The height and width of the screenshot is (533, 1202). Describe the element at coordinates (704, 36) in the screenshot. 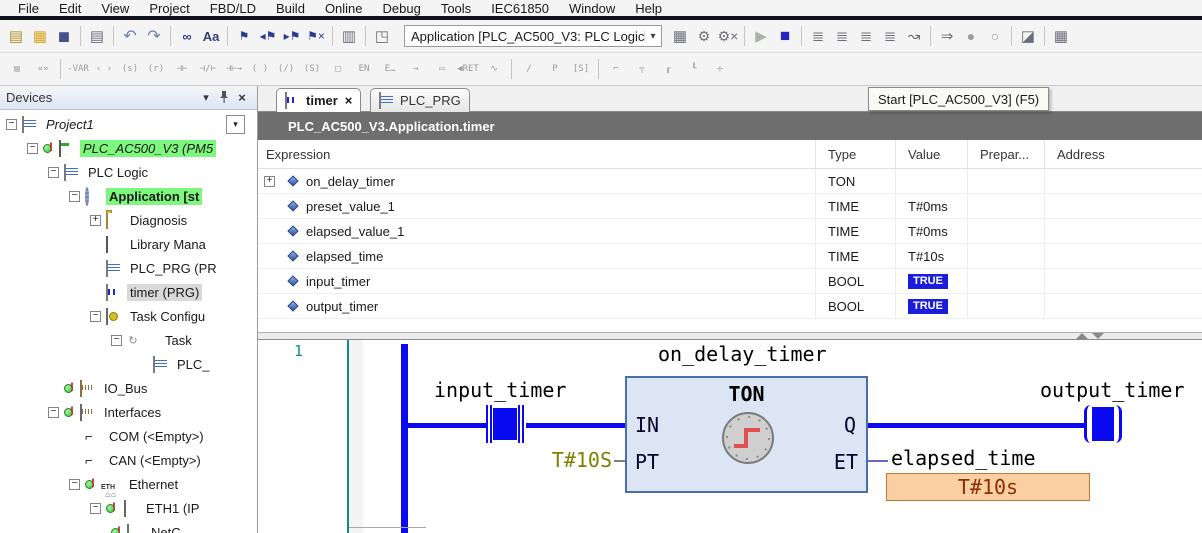

I see `login-icon: ⚙` at that location.